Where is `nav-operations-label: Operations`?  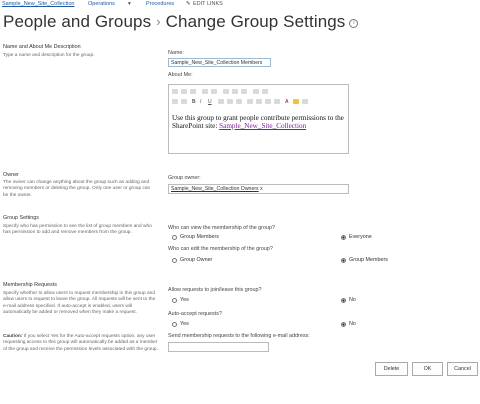 nav-operations-label: Operations is located at coordinates (101, 4).